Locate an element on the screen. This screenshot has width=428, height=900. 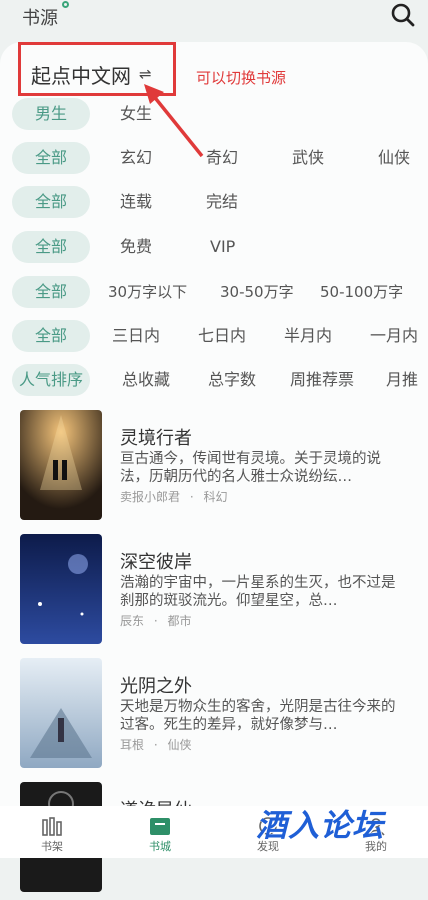
filter-option: 一月内 is located at coordinates (394, 336).